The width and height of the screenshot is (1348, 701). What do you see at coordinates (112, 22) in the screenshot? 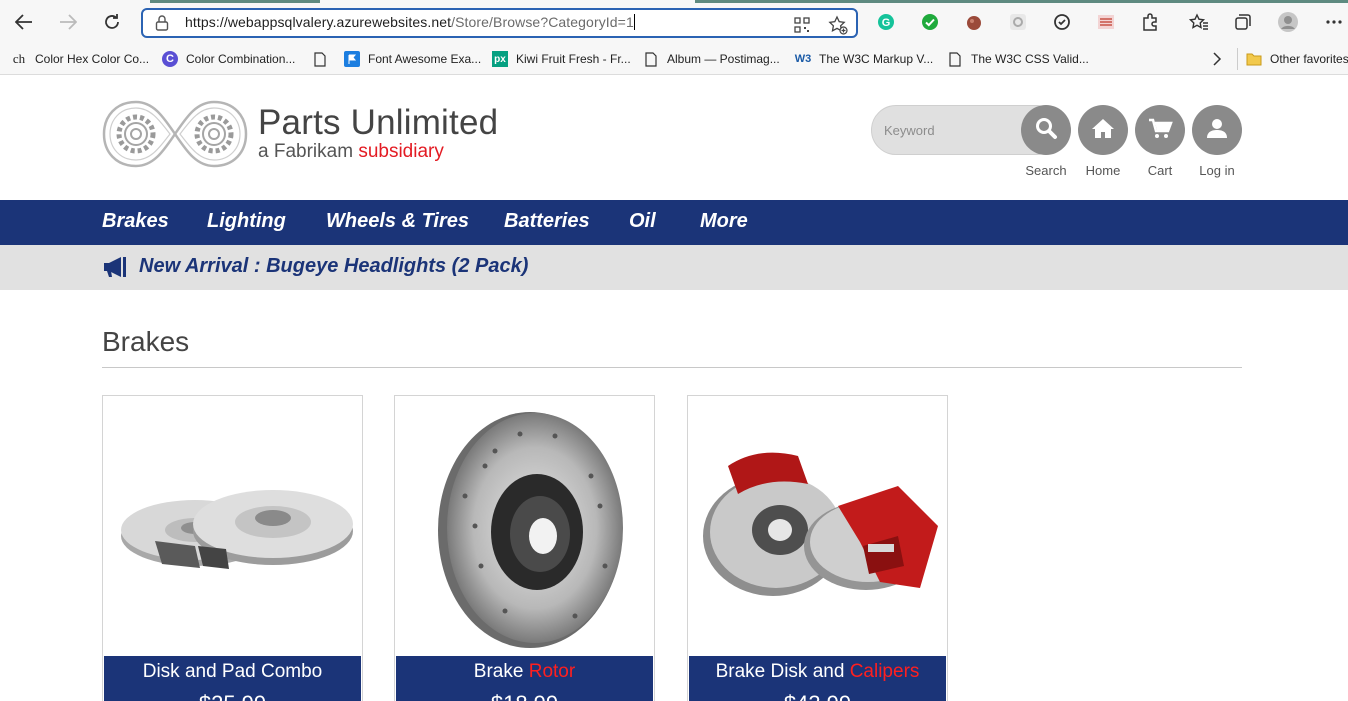
I see `refresh-icon` at bounding box center [112, 22].